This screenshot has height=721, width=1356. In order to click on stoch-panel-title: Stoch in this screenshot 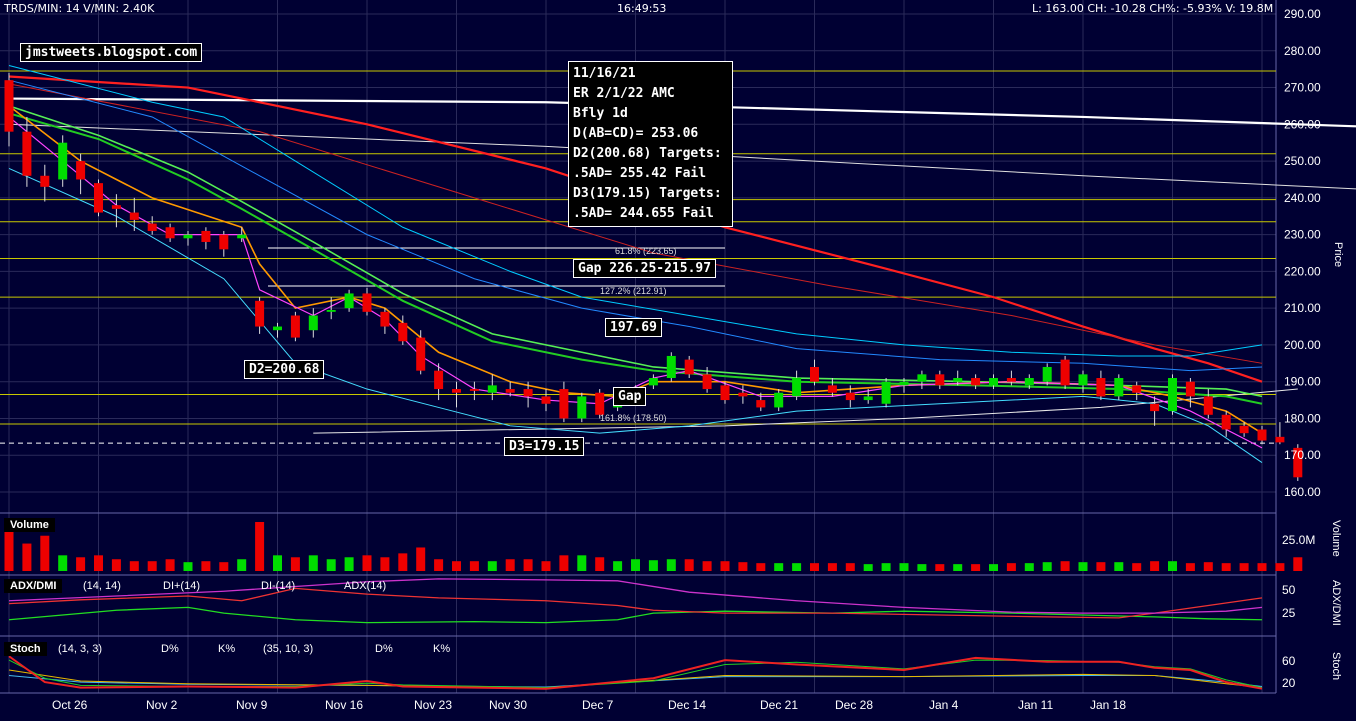, I will do `click(25, 649)`.